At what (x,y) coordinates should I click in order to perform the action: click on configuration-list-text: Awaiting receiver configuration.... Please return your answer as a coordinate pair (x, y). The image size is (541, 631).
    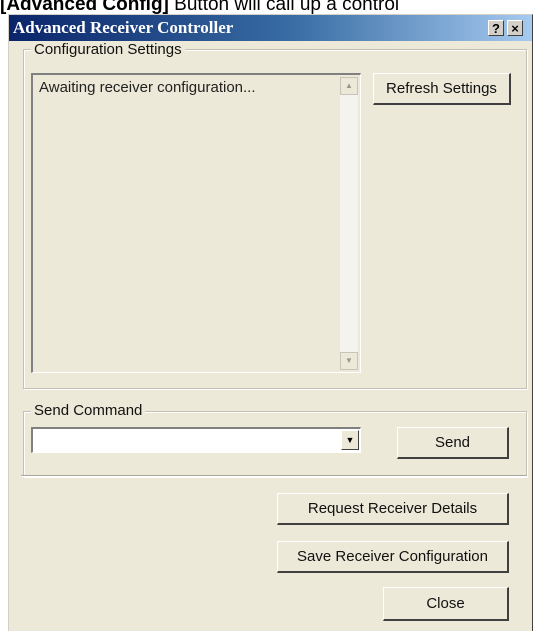
    Looking at the image, I should click on (147, 87).